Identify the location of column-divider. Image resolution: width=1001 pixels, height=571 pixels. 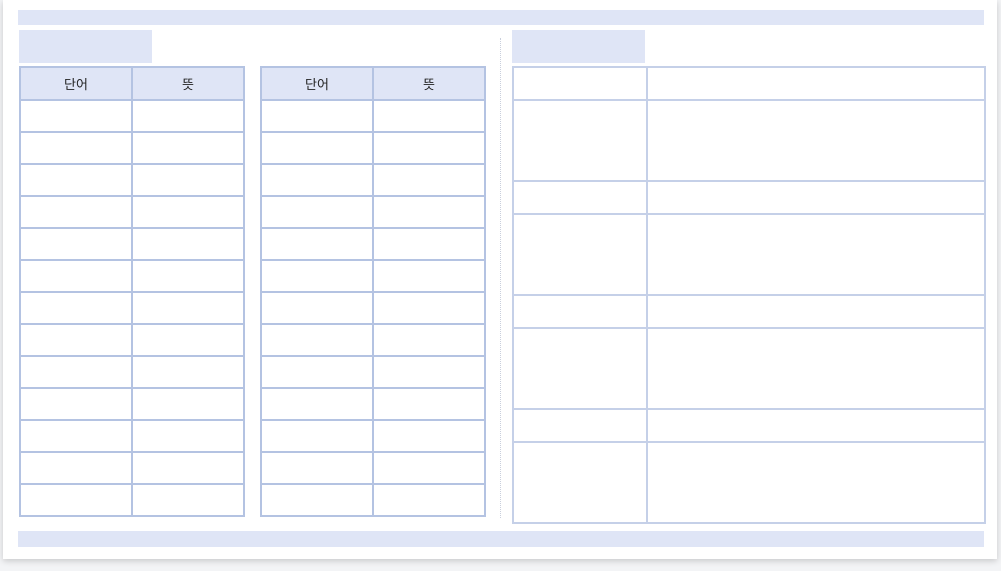
(500, 278).